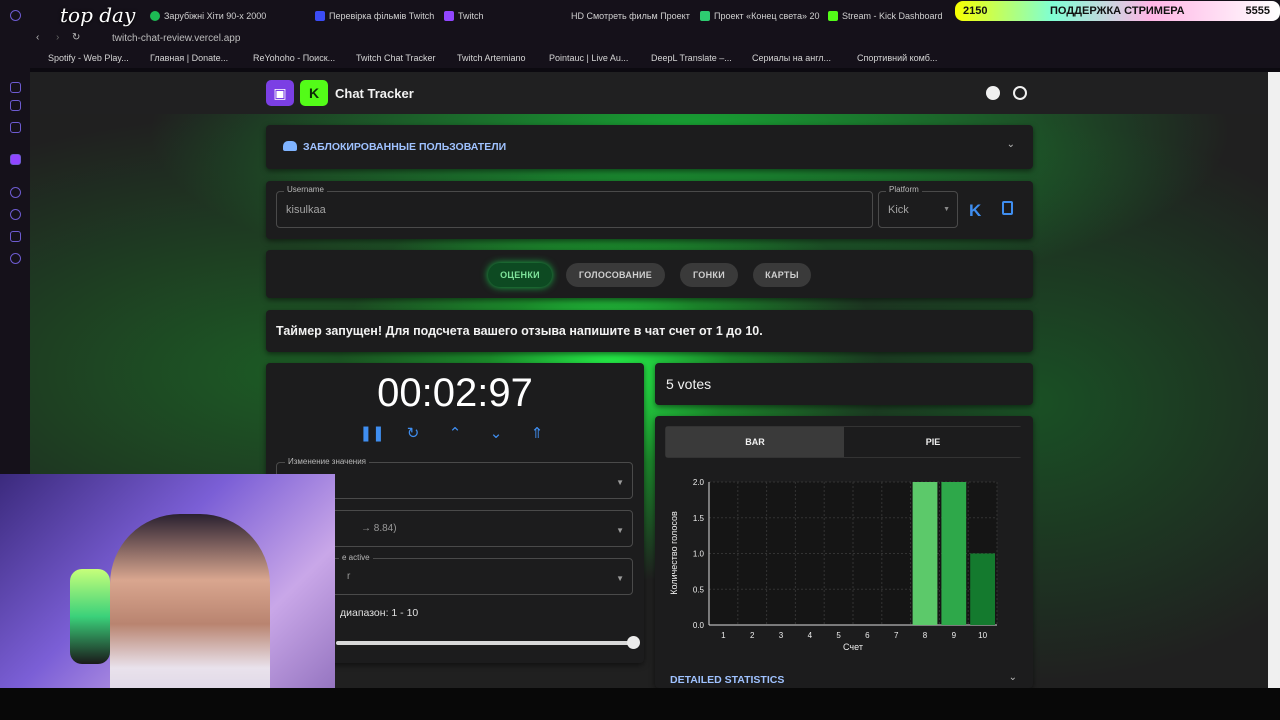 The width and height of the screenshot is (1280, 720). Describe the element at coordinates (993, 93) in the screenshot. I see `theme-toggle-icon` at that location.